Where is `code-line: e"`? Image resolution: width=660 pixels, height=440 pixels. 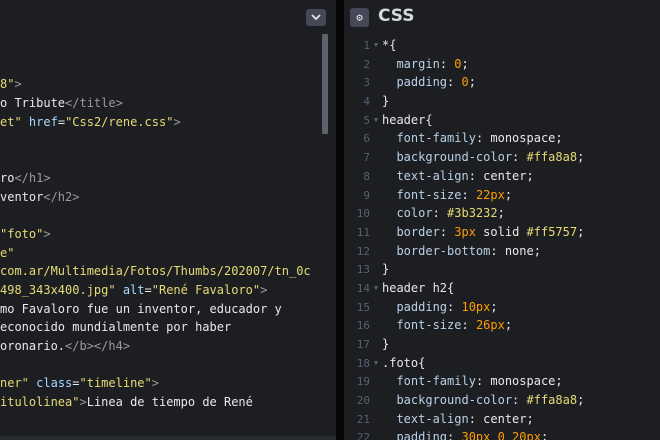
code-line: e" is located at coordinates (155, 253).